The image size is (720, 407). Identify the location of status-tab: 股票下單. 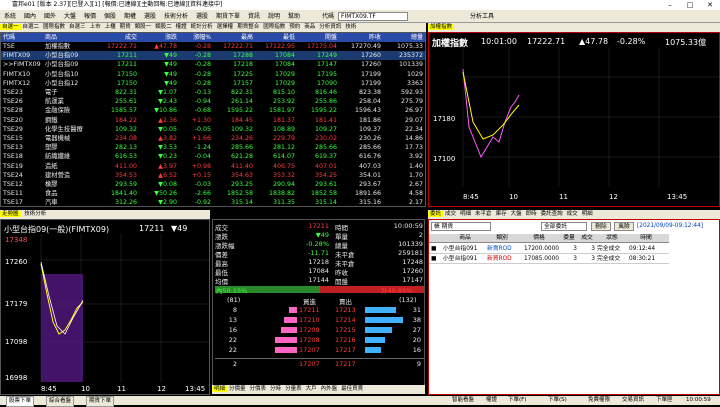
(20, 401).